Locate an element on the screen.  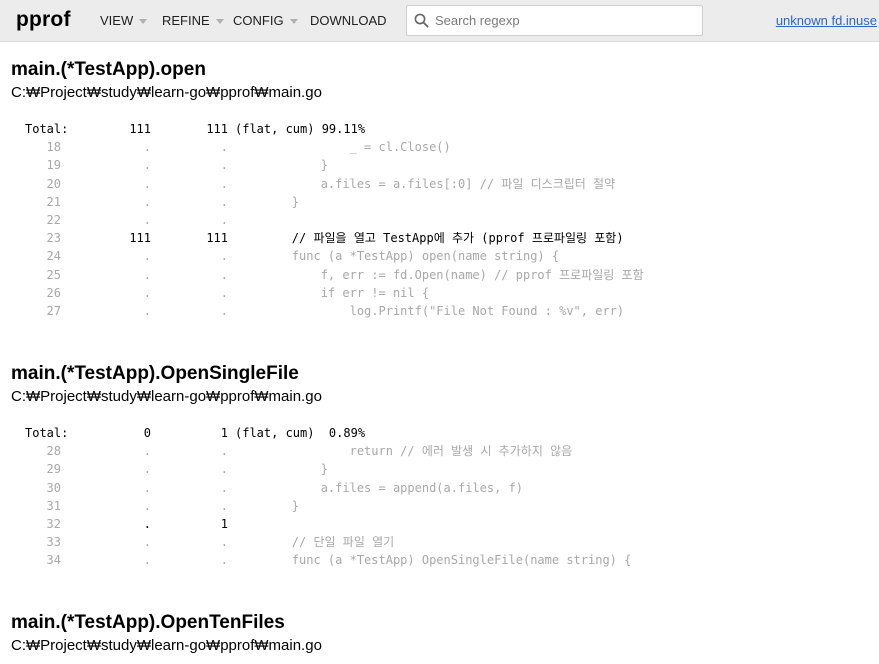
cum-value: 1 is located at coordinates (224, 523).